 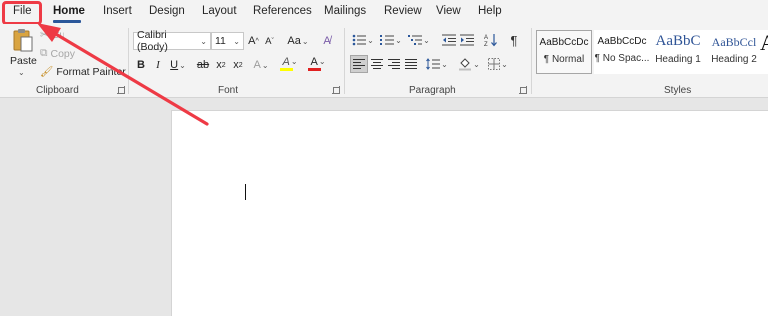 I want to click on bullets-button: ⌄, so click(x=363, y=40).